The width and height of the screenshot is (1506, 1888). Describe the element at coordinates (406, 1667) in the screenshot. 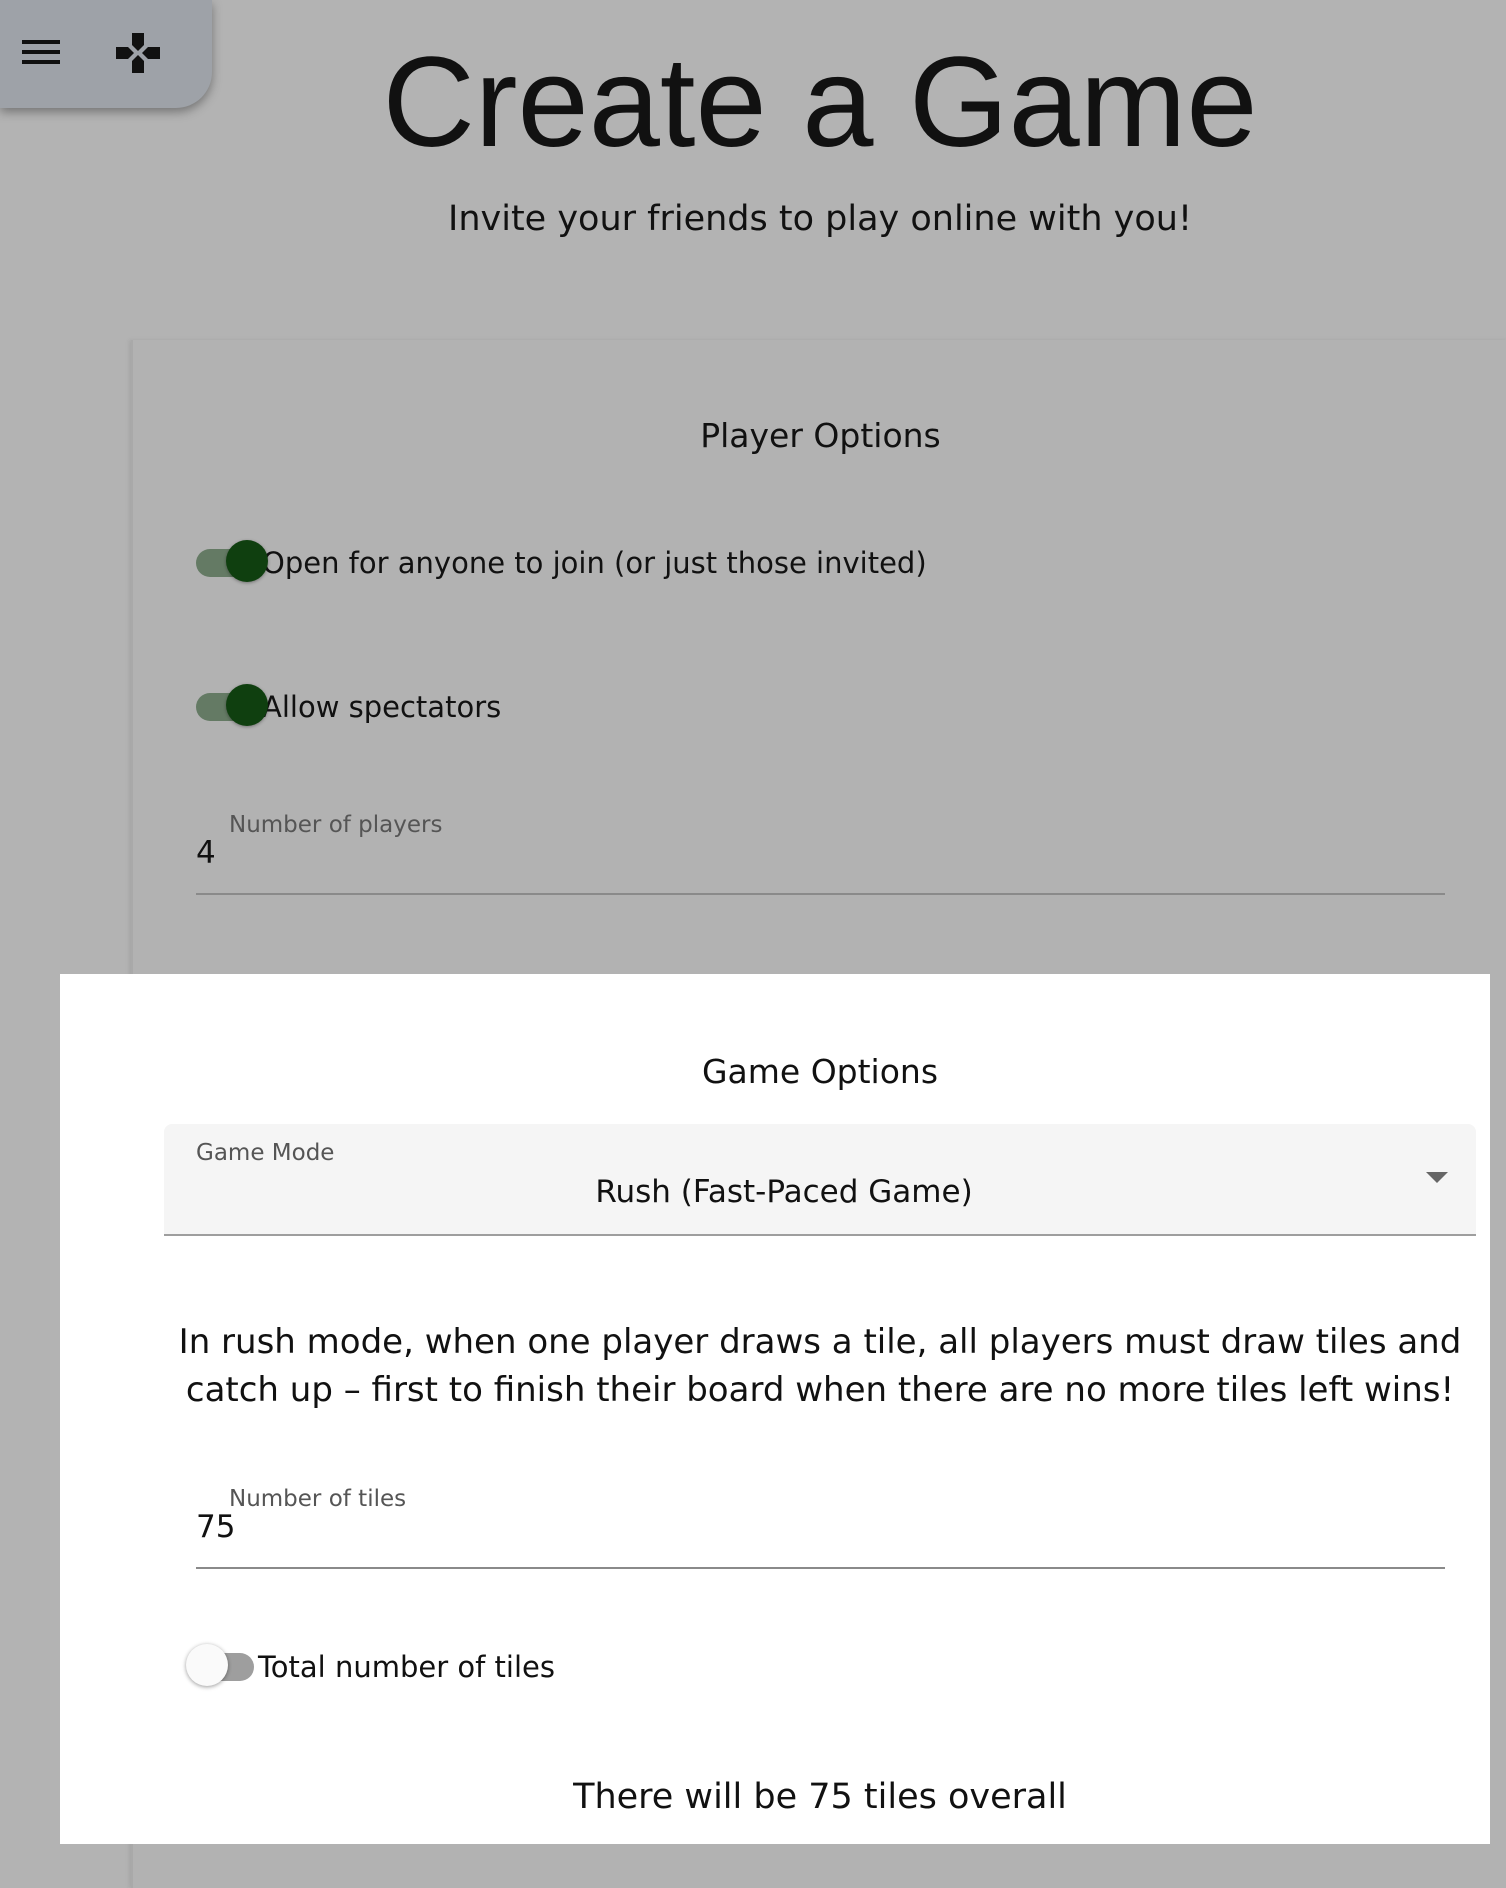

I see `total-tiles-label: Total number of tiles` at that location.